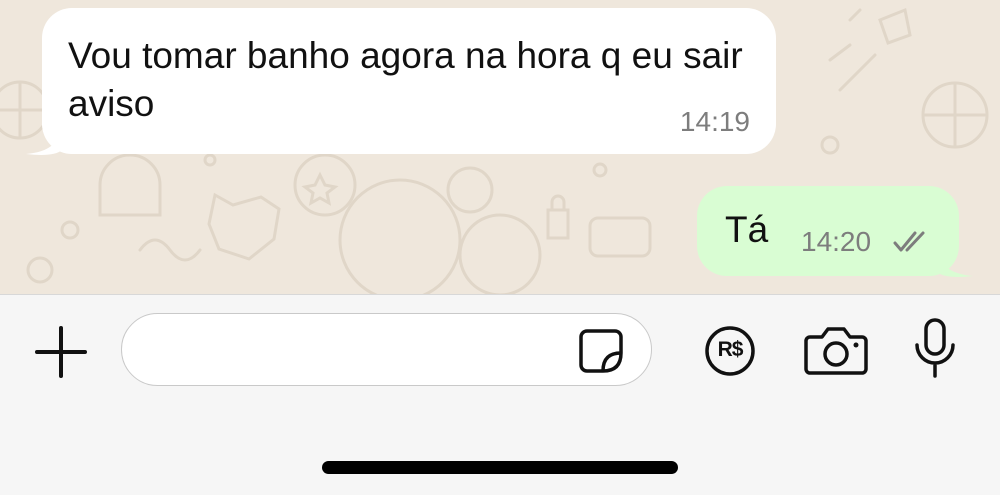  I want to click on message-timestamp: 14:19, so click(714, 121).